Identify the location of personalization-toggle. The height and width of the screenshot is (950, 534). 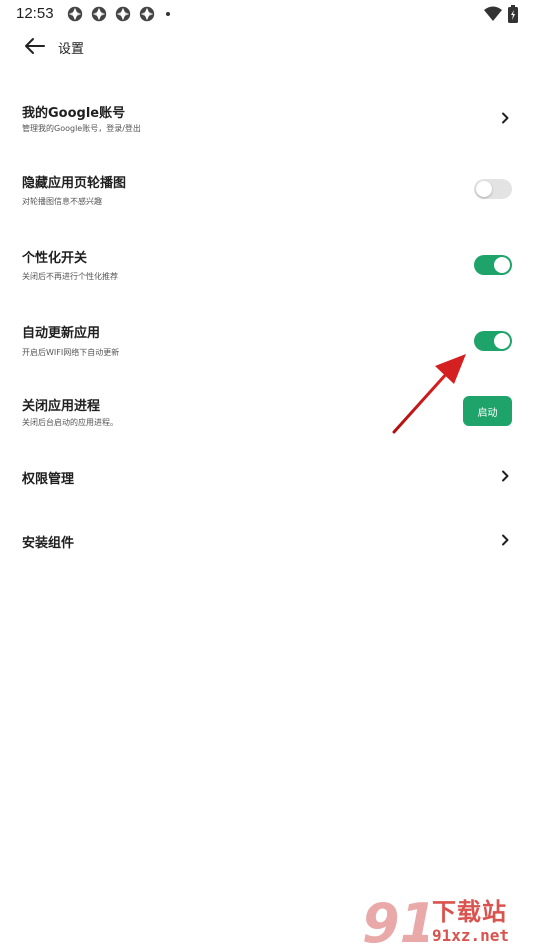
(493, 265).